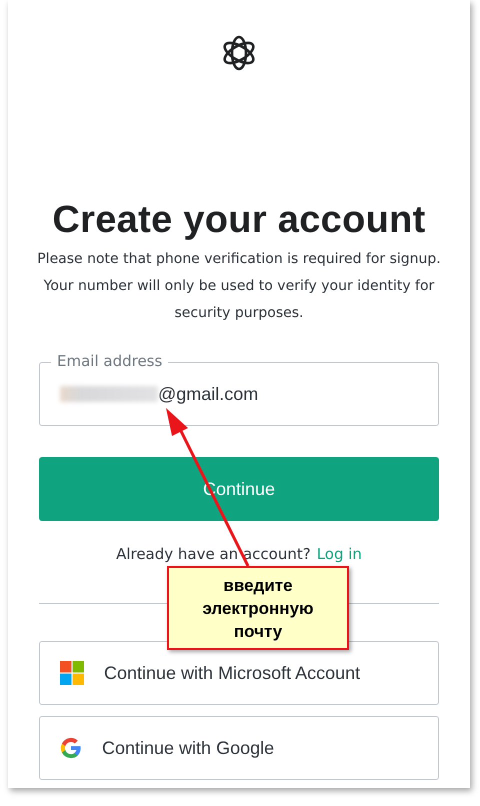 Image resolution: width=480 pixels, height=806 pixels. What do you see at coordinates (213, 554) in the screenshot?
I see `login-prompt: Already have an account?` at bounding box center [213, 554].